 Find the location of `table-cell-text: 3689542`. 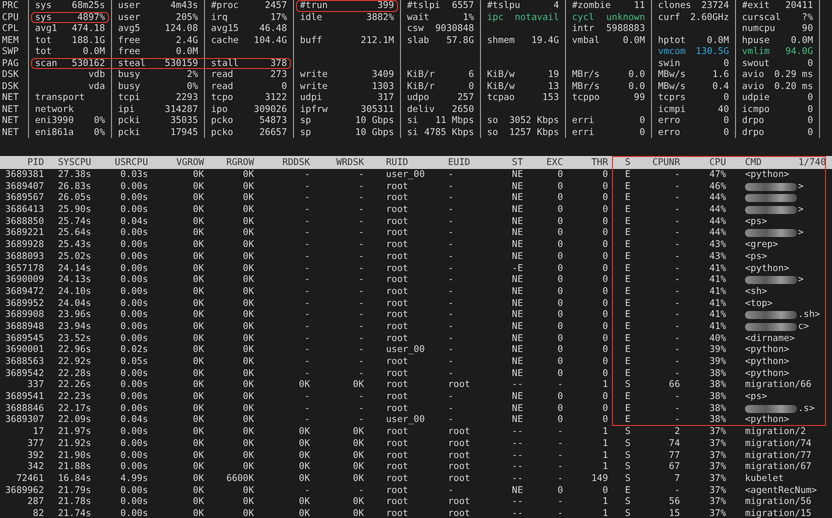

table-cell-text: 3689542 is located at coordinates (24, 374).